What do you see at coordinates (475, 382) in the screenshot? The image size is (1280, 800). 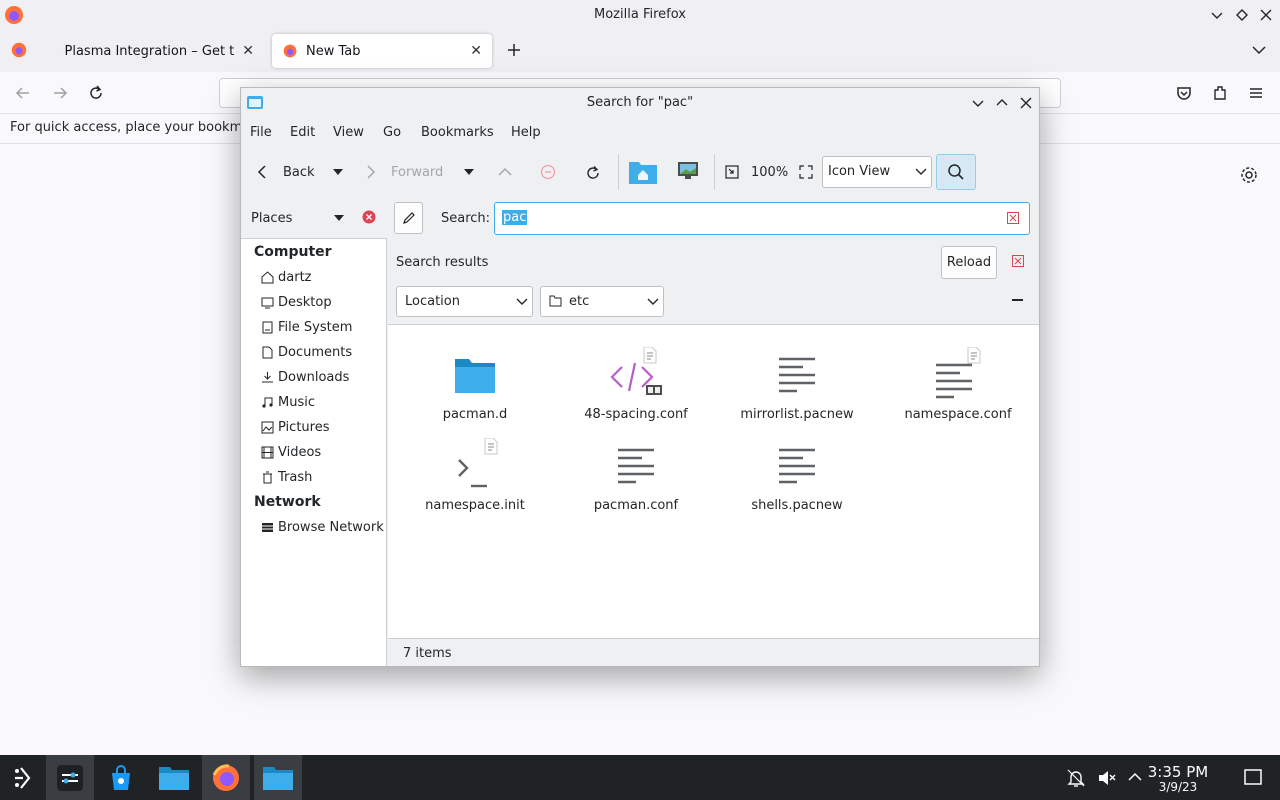 I see `file-item: pacman.d` at bounding box center [475, 382].